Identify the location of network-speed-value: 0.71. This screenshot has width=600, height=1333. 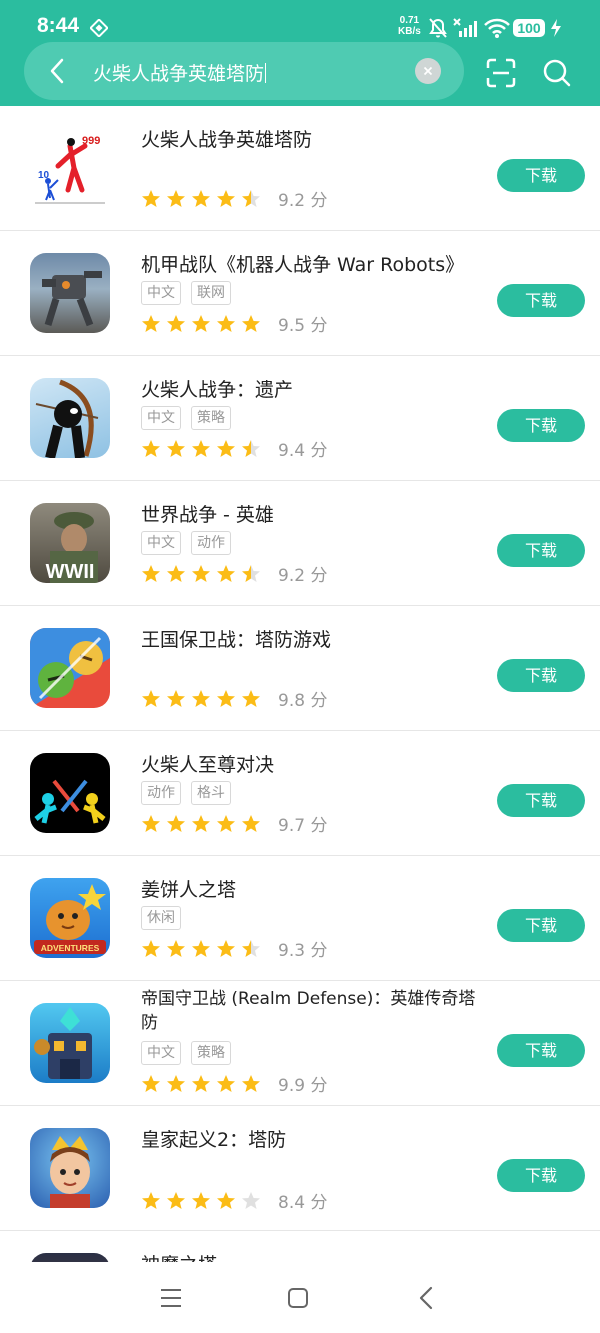
(409, 20).